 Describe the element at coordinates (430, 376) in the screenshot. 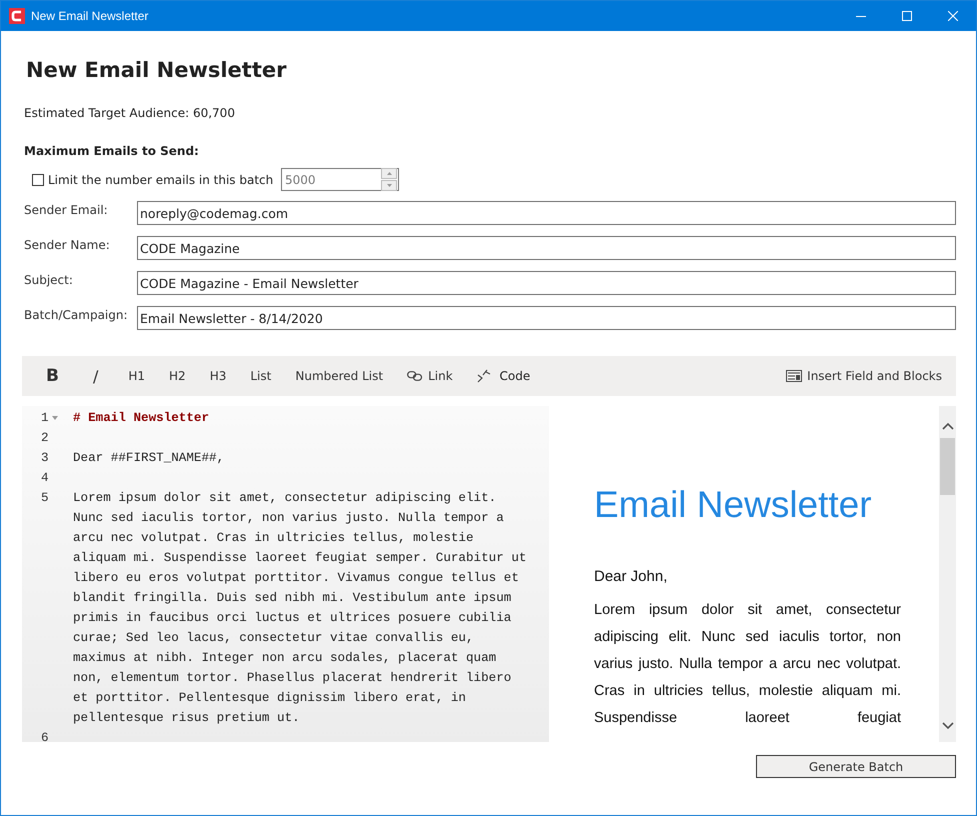

I see `format-button: Link` at that location.